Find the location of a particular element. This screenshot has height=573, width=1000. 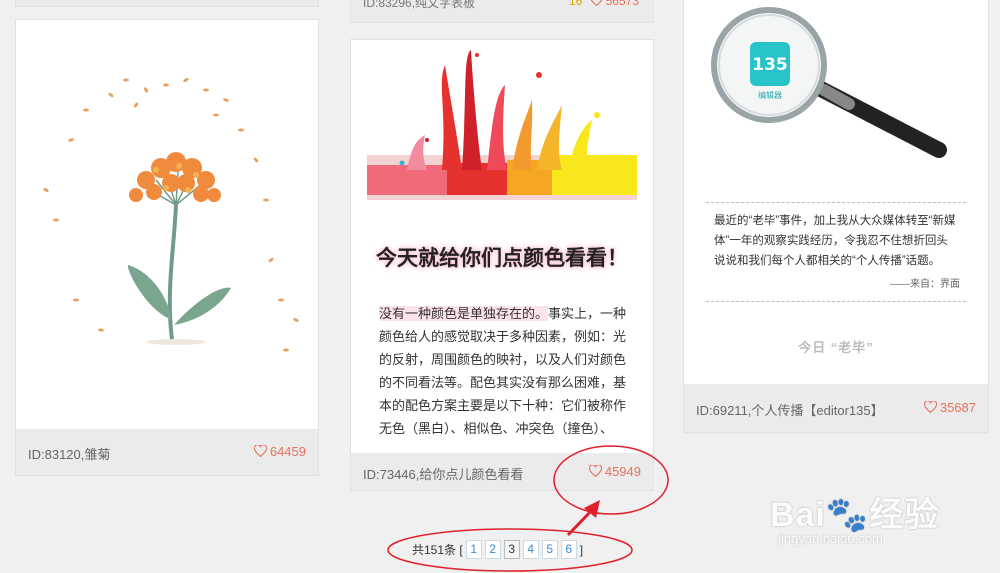

card-id-label: ID:73446,给你点儿颜色看看 is located at coordinates (443, 473).